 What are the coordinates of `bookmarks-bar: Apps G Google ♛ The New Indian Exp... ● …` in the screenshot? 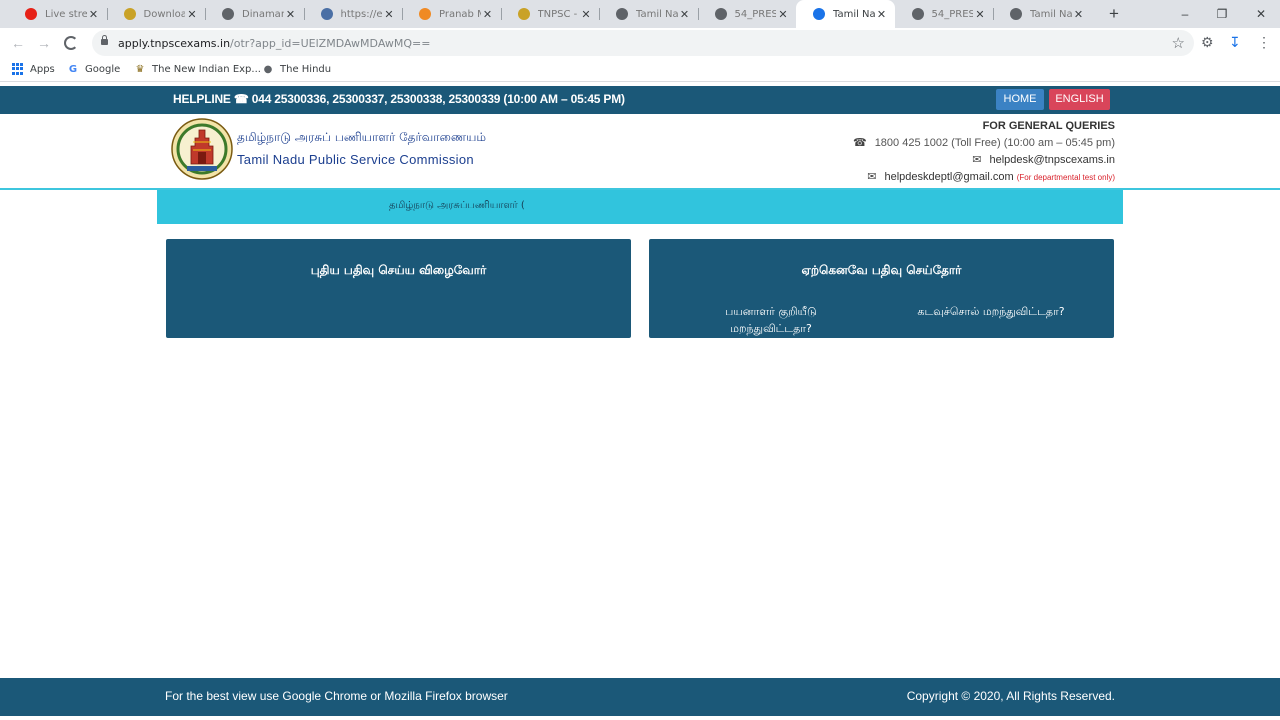 It's located at (640, 70).